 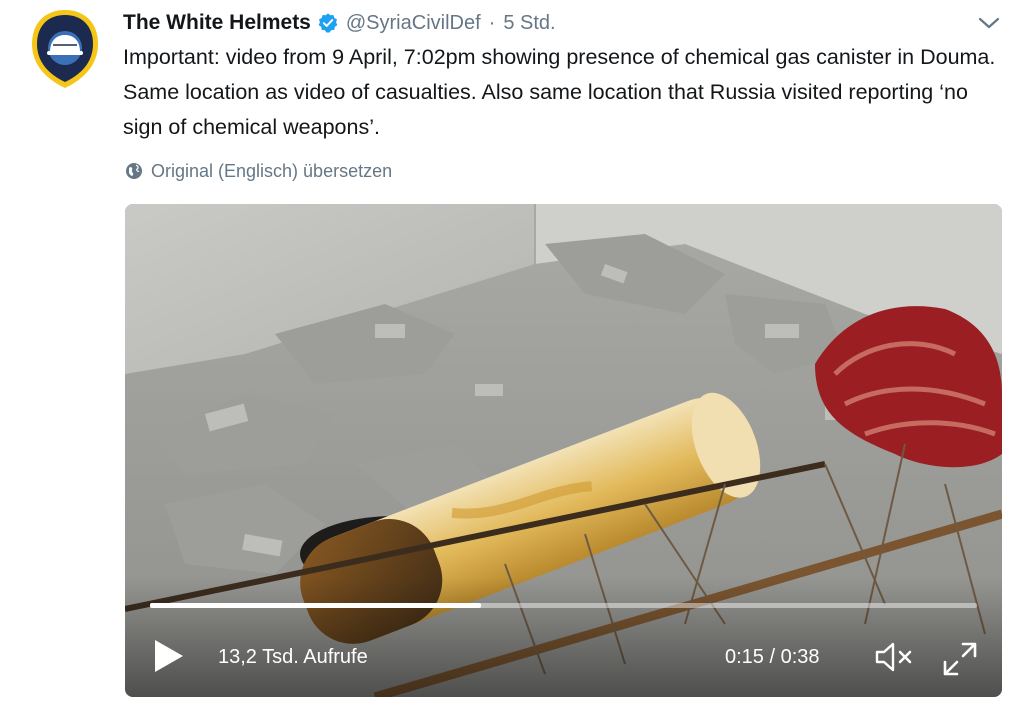 I want to click on avatar, so click(x=65, y=49).